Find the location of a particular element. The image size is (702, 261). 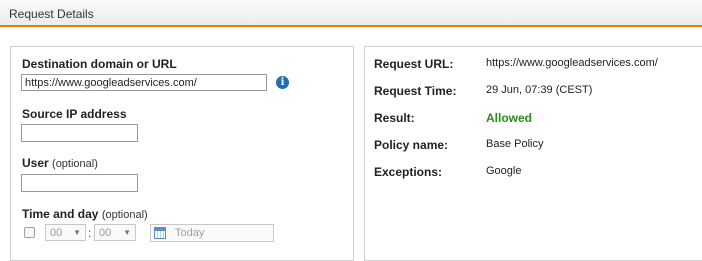

minute-select: 00 ▼ is located at coordinates (115, 232).